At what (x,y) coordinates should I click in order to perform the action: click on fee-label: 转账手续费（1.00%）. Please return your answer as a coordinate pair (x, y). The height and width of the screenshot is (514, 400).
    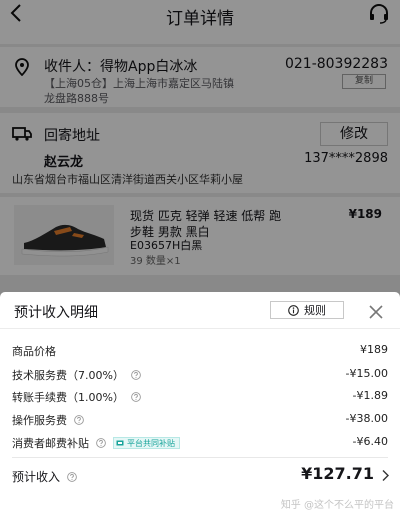
    Looking at the image, I should click on (76, 397).